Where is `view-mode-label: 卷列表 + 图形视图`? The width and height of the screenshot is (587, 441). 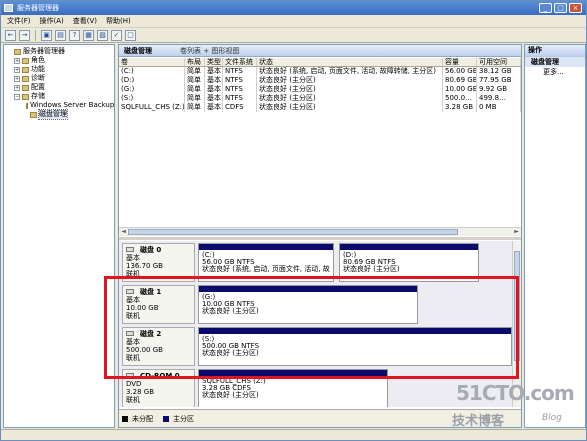 view-mode-label: 卷列表 + 图形视图 is located at coordinates (210, 50).